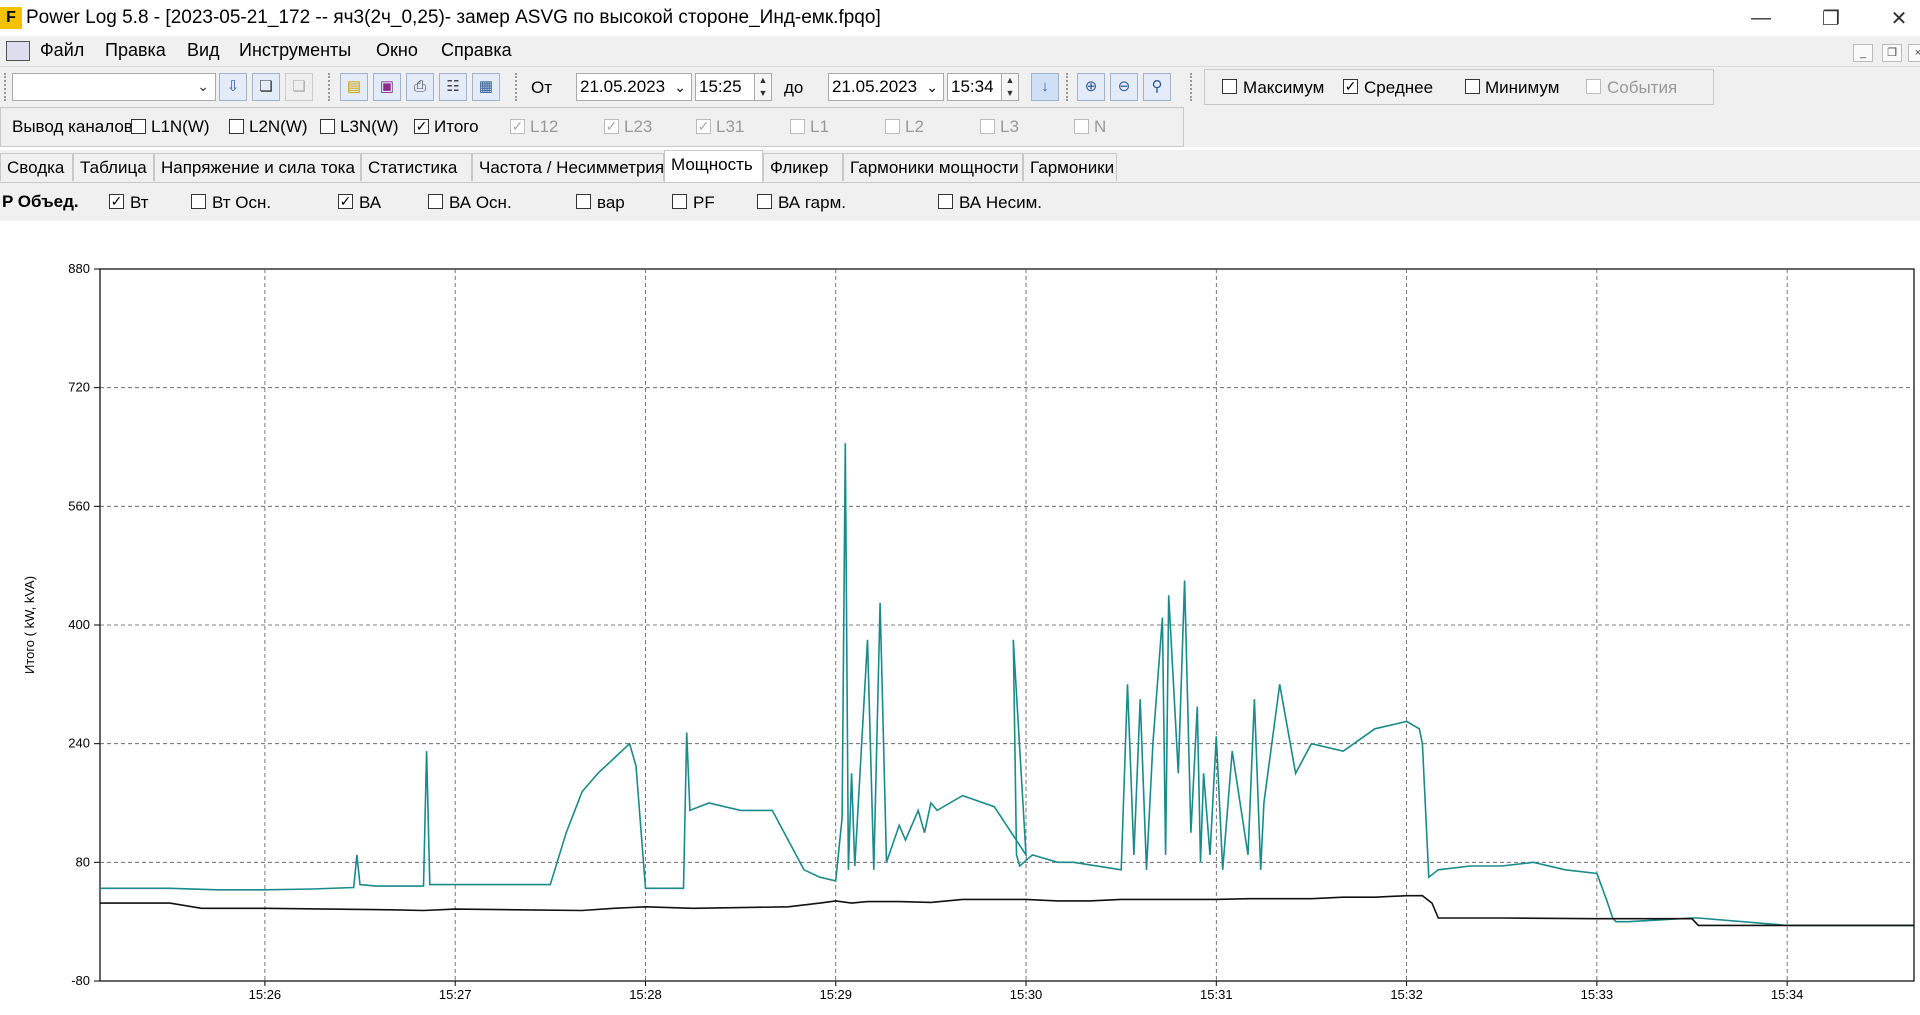  Describe the element at coordinates (138, 126) in the screenshot. I see `channel-l1n-checkbox` at that location.